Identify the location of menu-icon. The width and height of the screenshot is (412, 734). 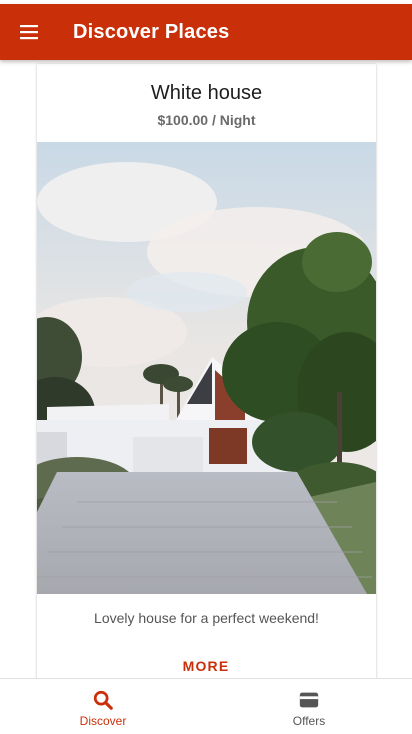
(29, 32).